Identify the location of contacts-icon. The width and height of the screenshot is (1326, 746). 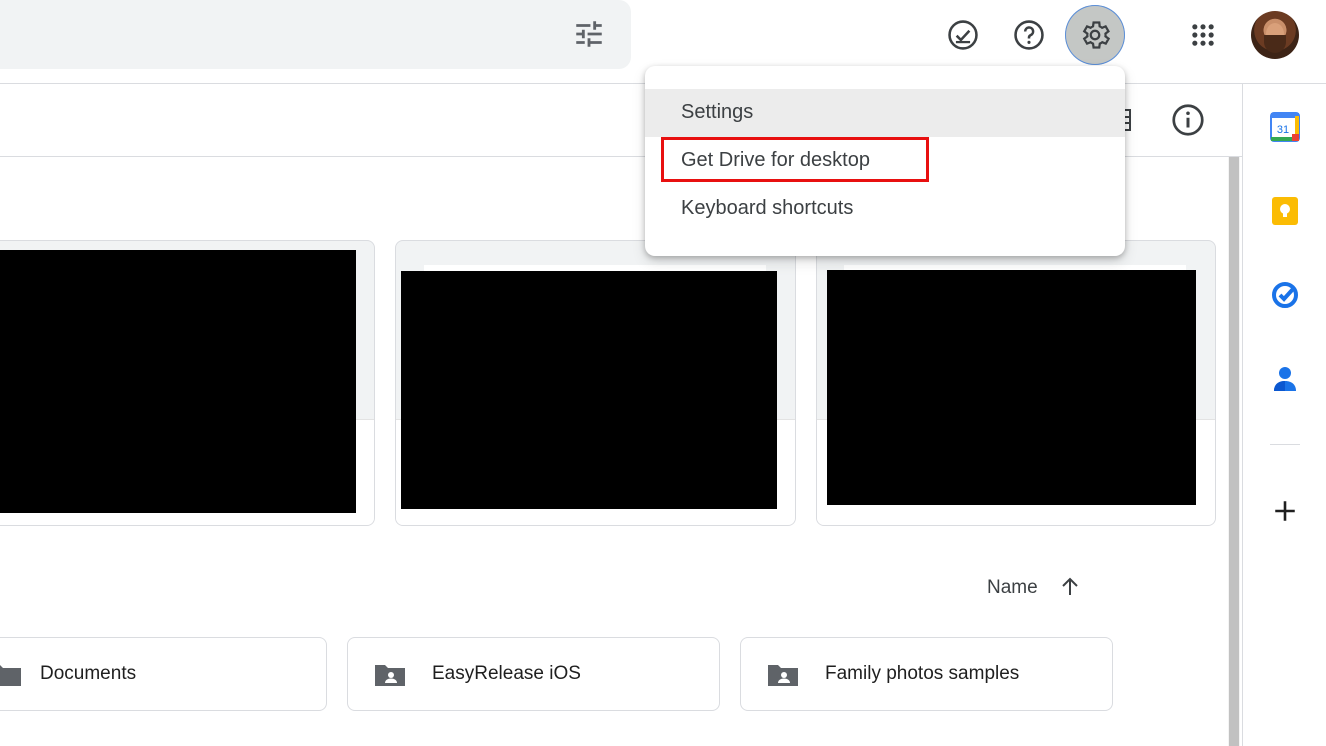
(1285, 379).